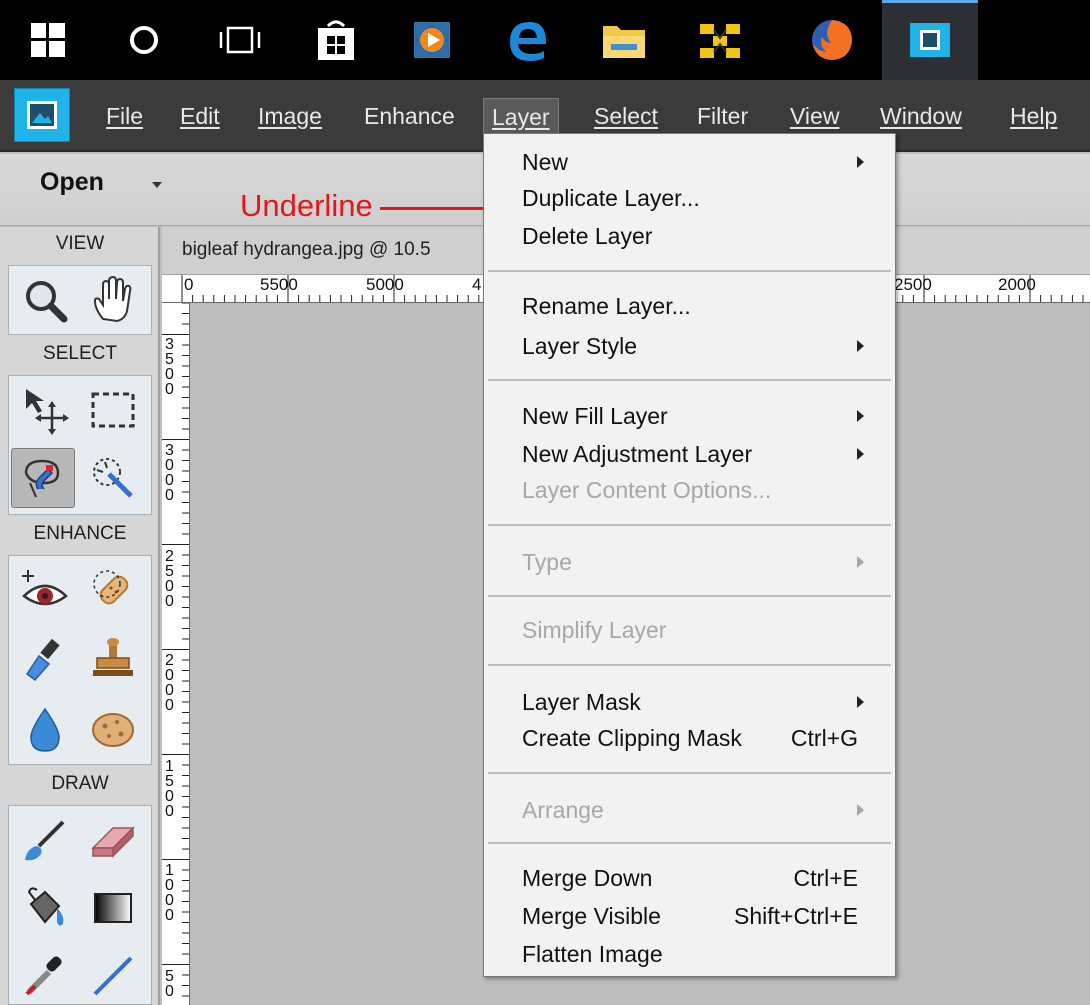 Image resolution: width=1090 pixels, height=1005 pixels. What do you see at coordinates (80, 660) in the screenshot?
I see `enhance-tools-panel` at bounding box center [80, 660].